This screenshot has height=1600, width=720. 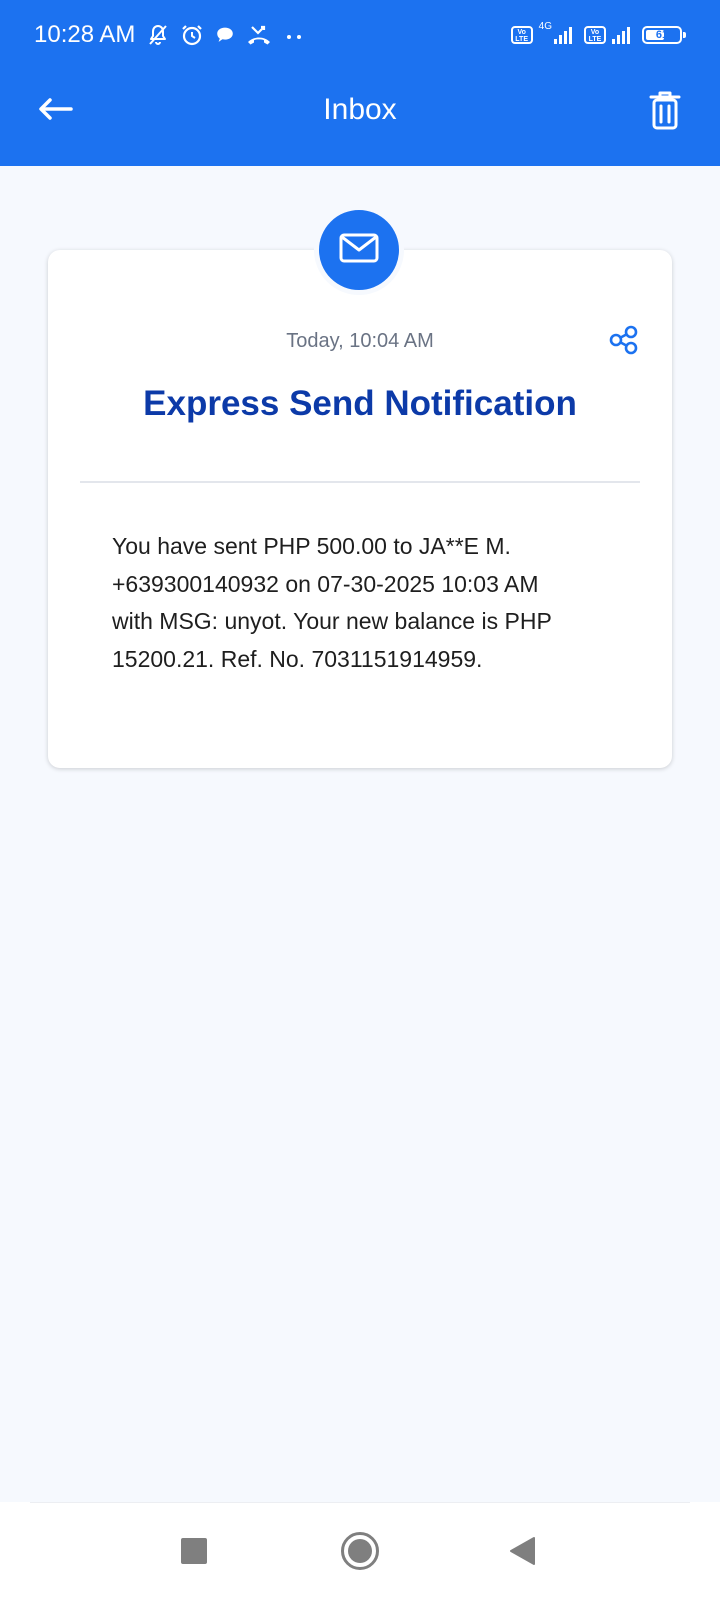 I want to click on share-button, so click(x=624, y=342).